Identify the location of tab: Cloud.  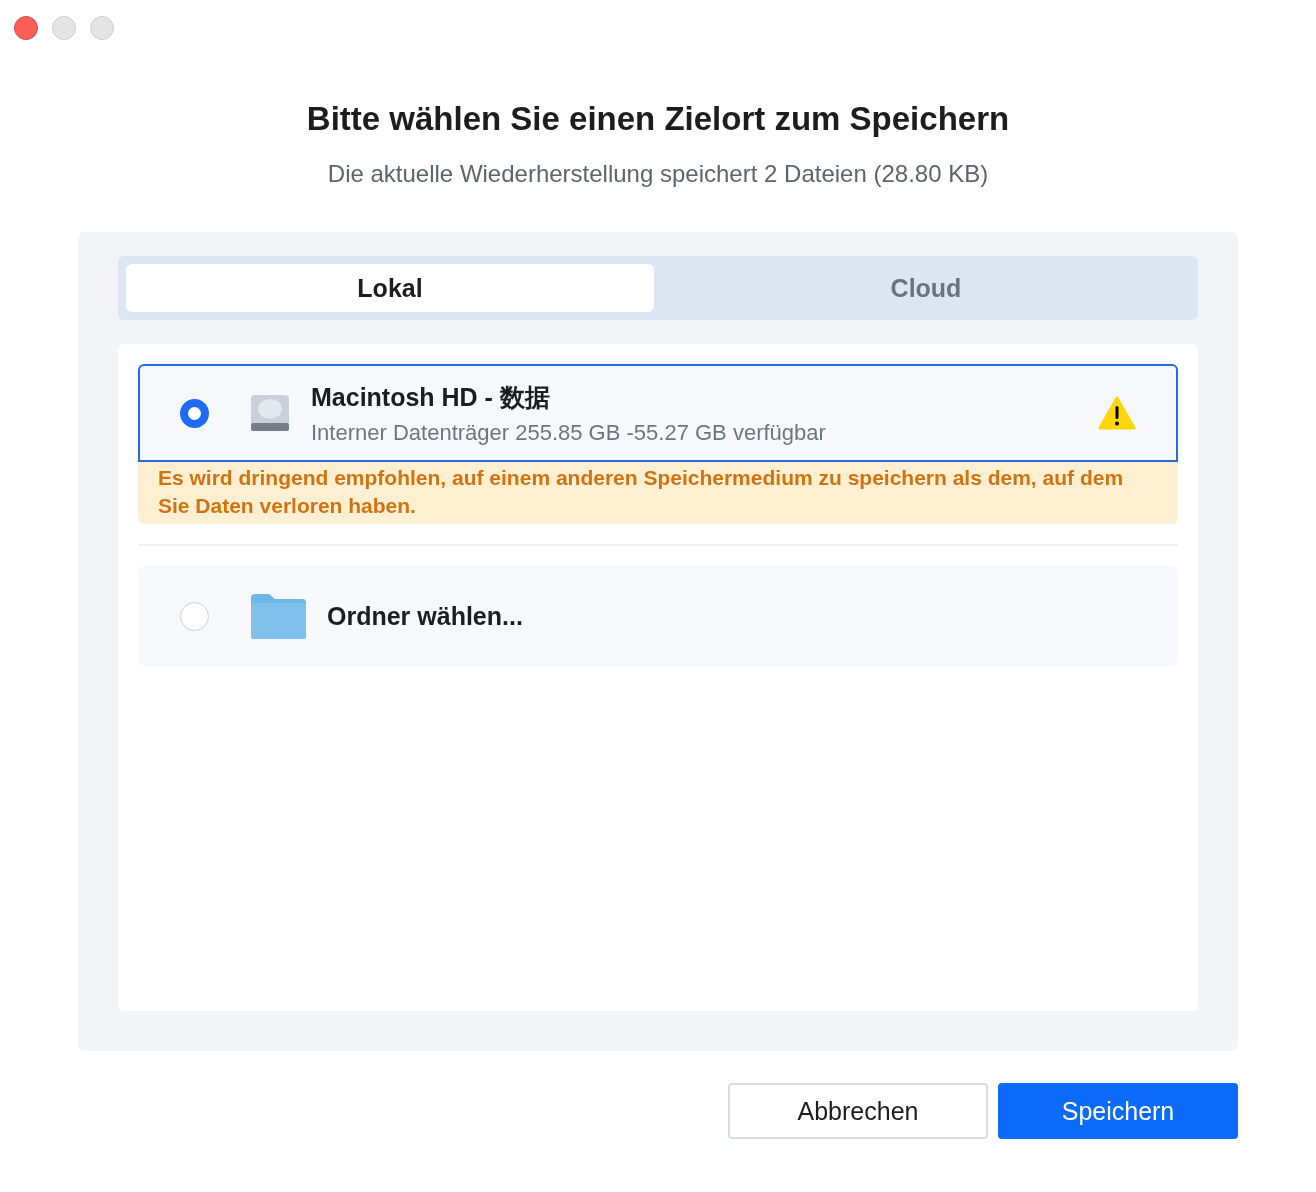
(926, 288).